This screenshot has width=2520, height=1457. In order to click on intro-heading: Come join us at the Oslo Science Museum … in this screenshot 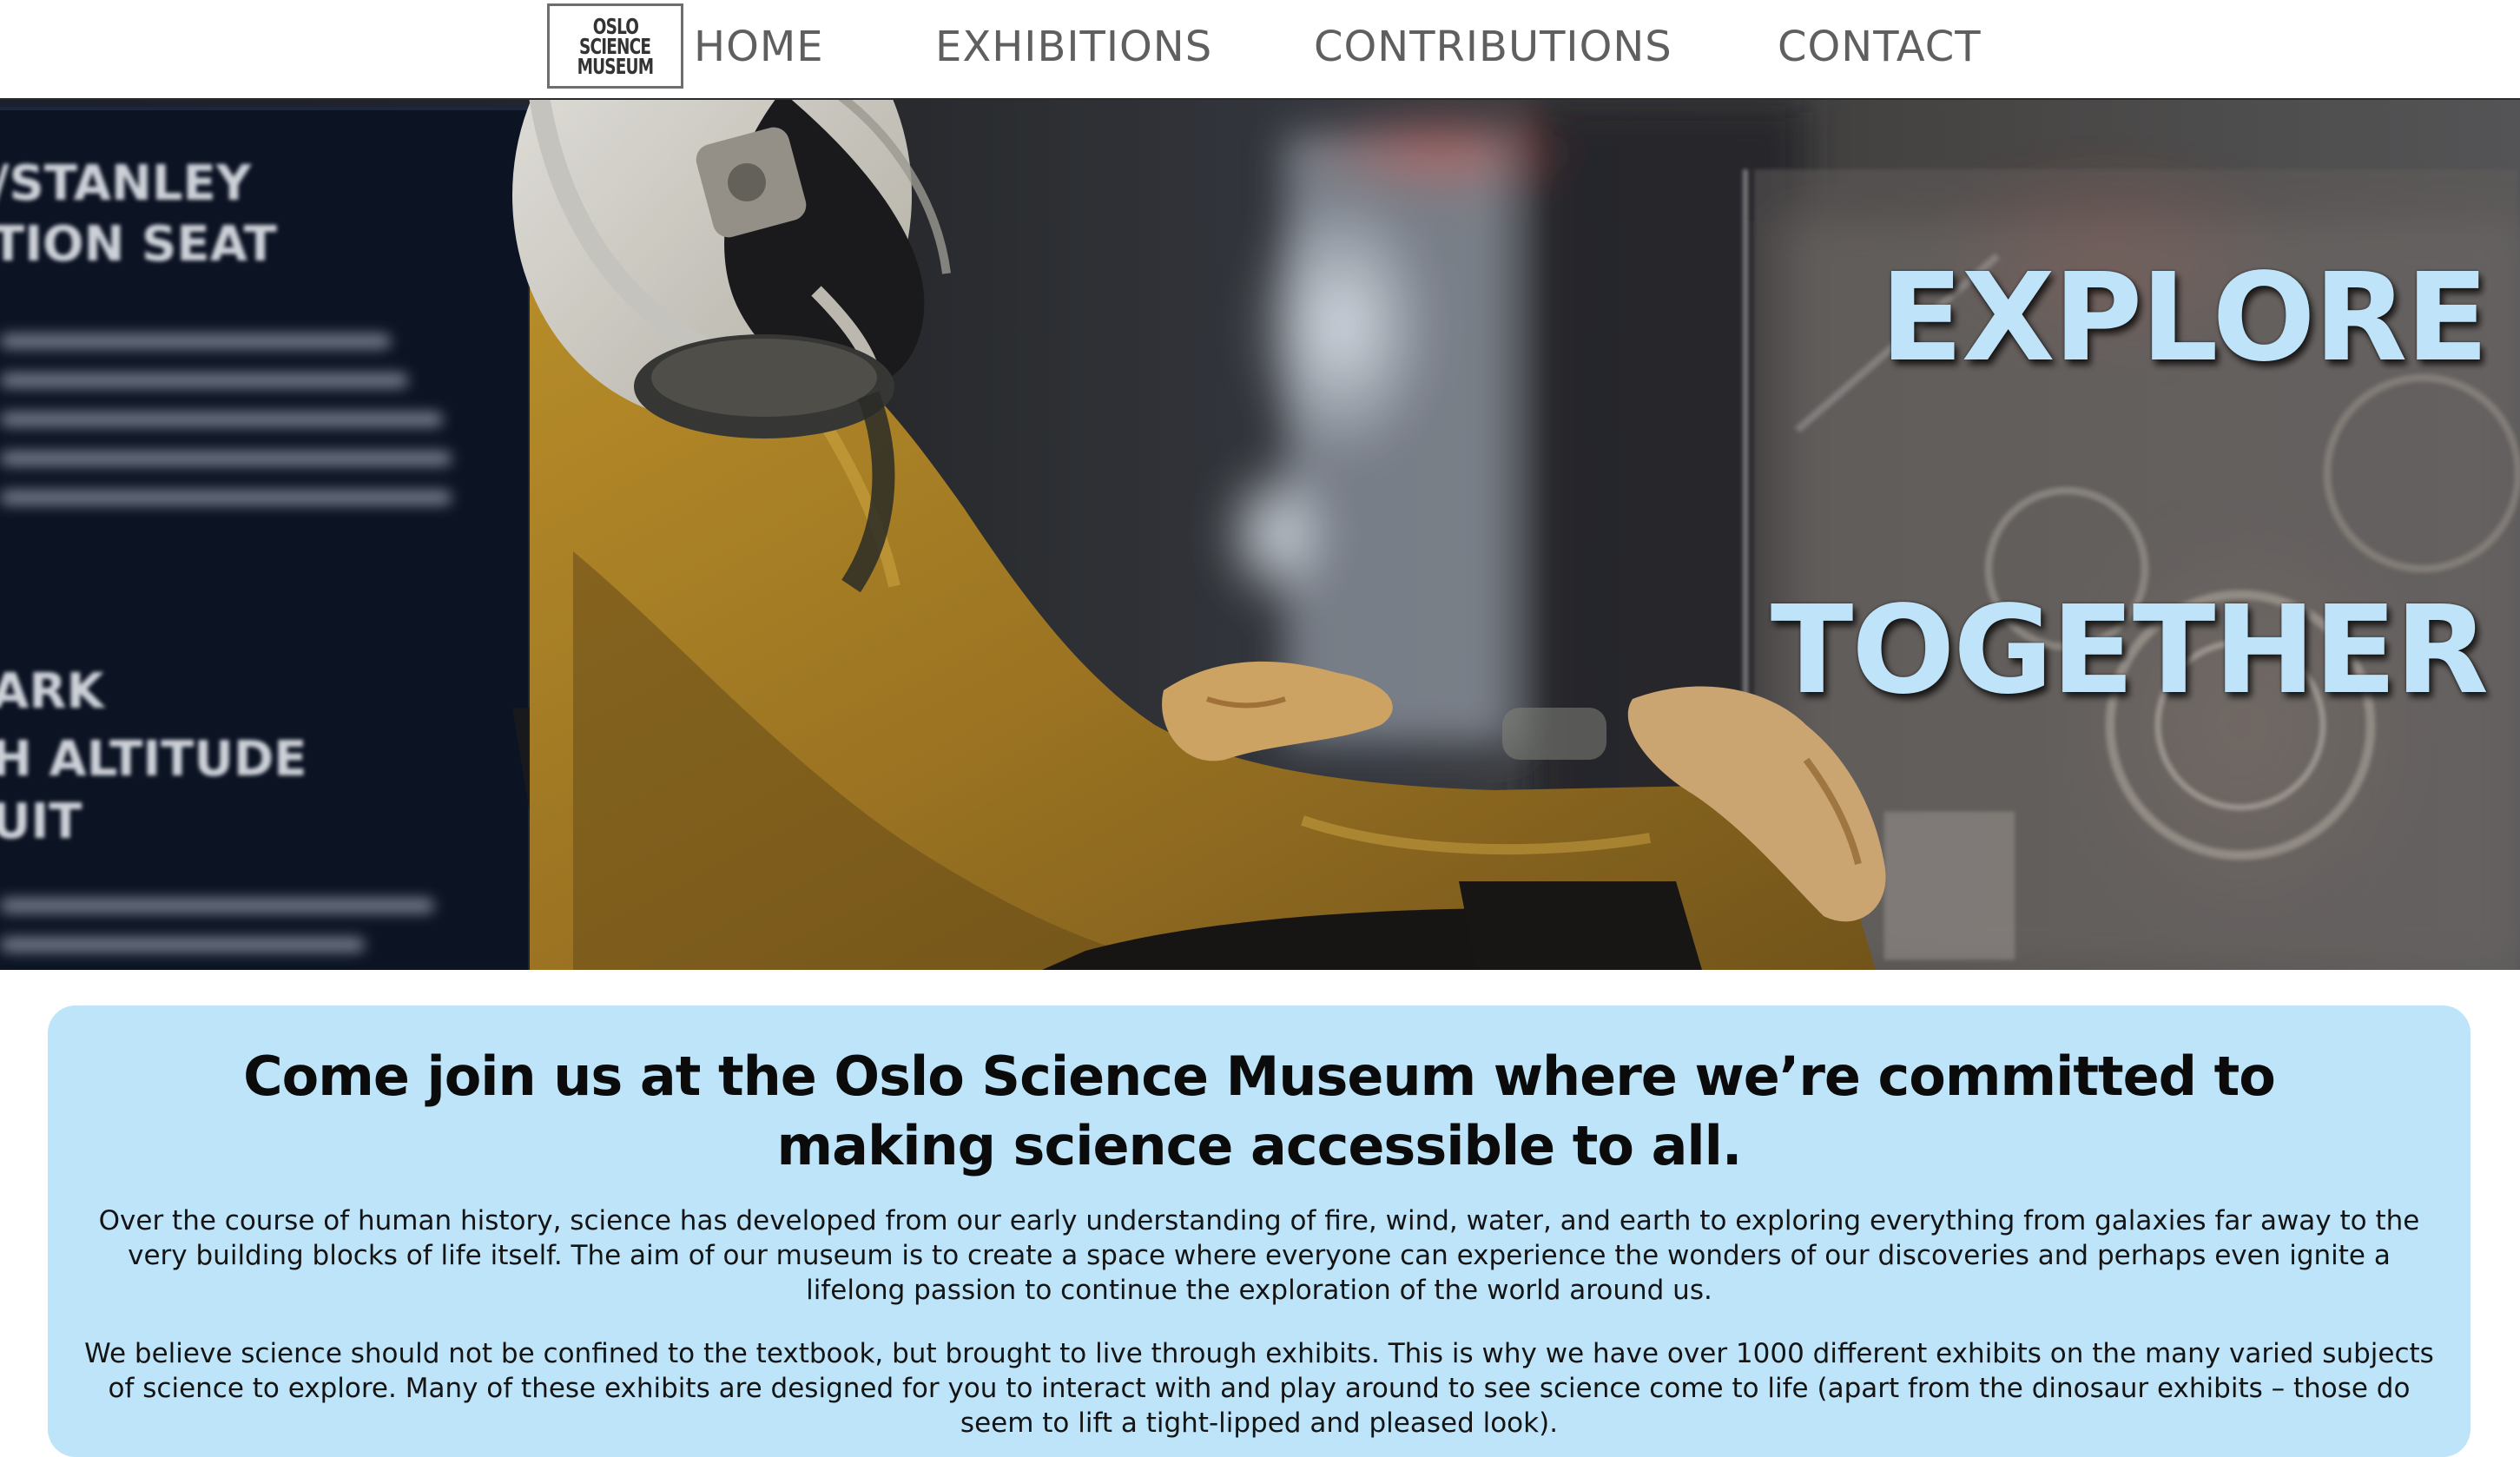, I will do `click(1259, 1111)`.